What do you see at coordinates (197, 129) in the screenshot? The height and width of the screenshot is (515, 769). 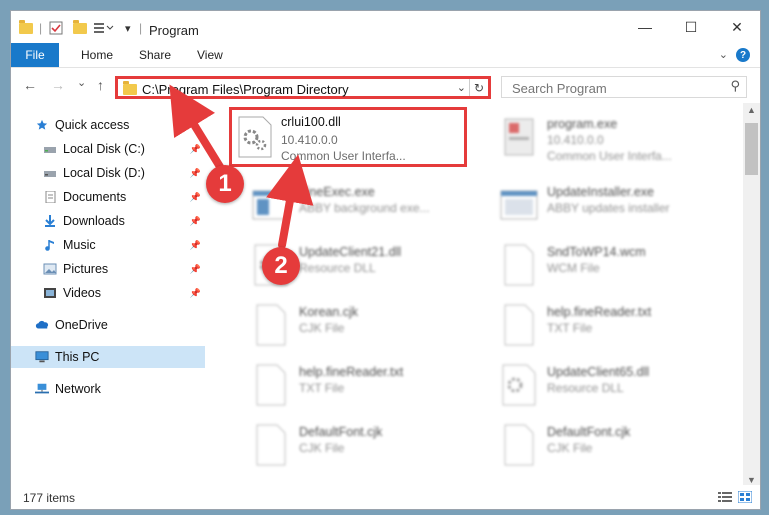 I see `arrow-to-address-bar` at bounding box center [197, 129].